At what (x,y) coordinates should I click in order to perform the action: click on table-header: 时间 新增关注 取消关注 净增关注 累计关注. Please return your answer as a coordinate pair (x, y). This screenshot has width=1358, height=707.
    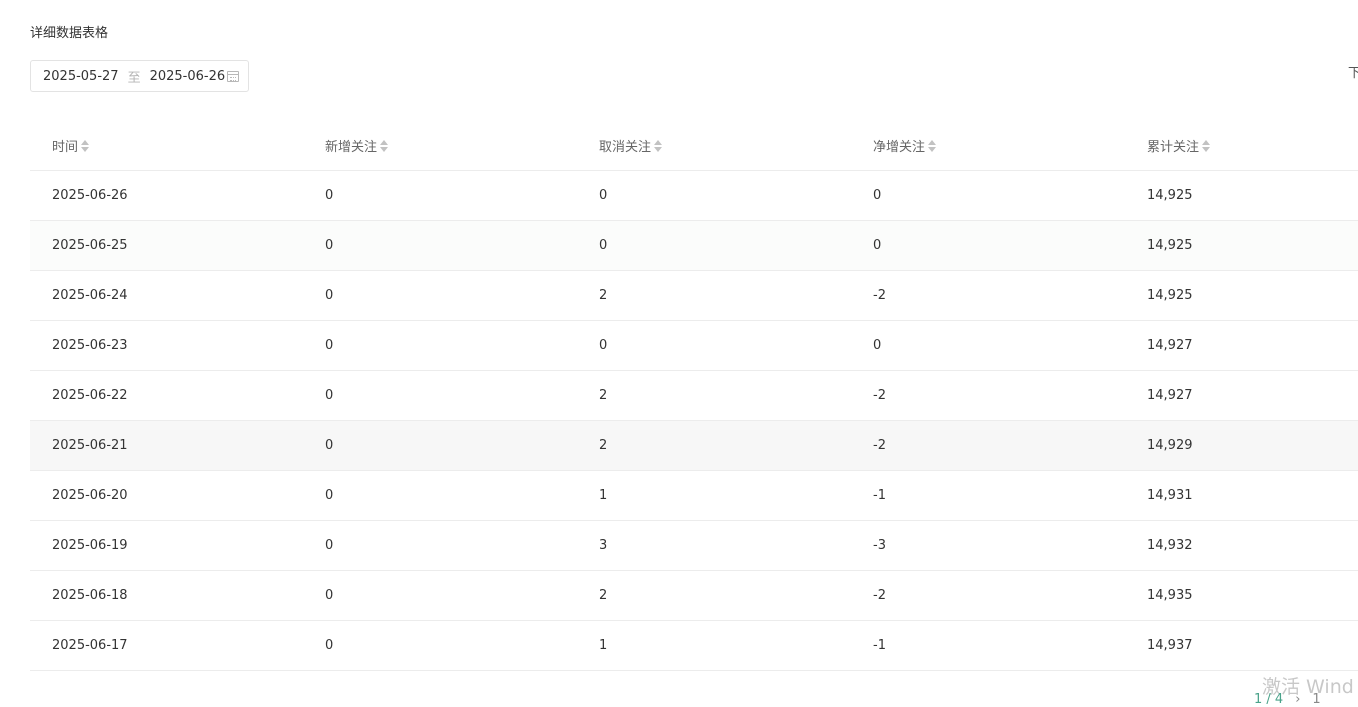
    Looking at the image, I should click on (694, 146).